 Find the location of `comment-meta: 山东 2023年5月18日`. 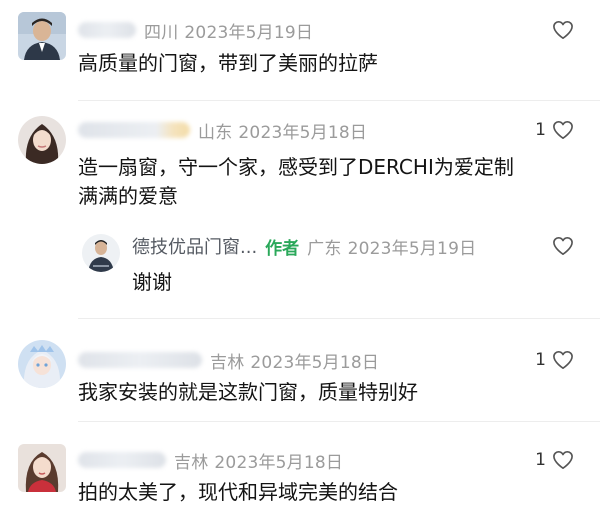

comment-meta: 山东 2023年5月18日 is located at coordinates (223, 130).